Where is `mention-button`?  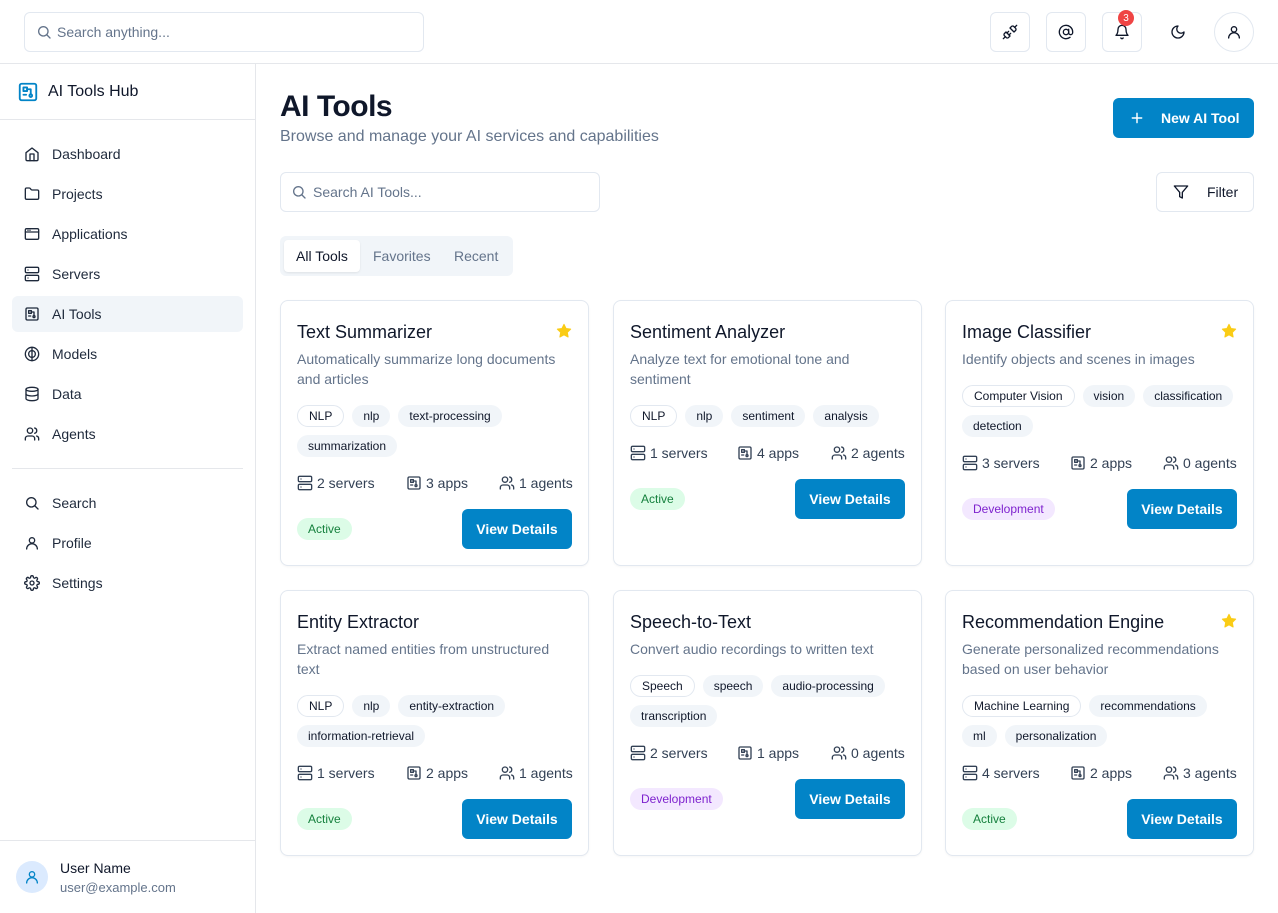 mention-button is located at coordinates (1066, 32).